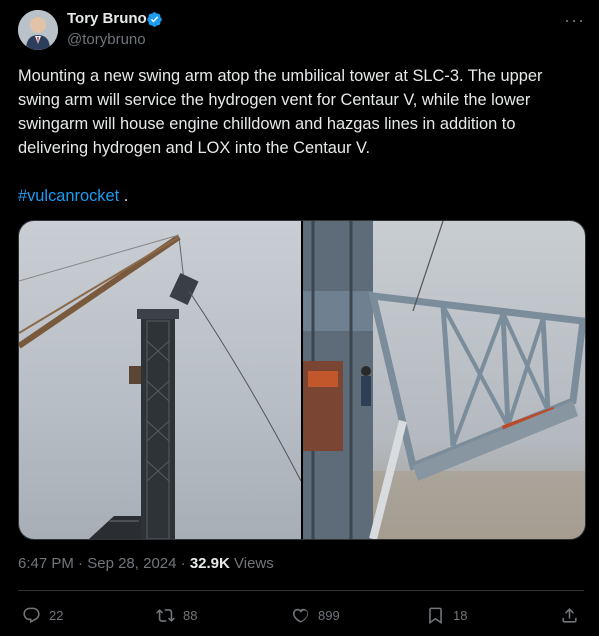 This screenshot has height=636, width=599. I want to click on tweet-meta: 6:47 PM · Sep 28, 2024 · 32.9K Views, so click(146, 563).